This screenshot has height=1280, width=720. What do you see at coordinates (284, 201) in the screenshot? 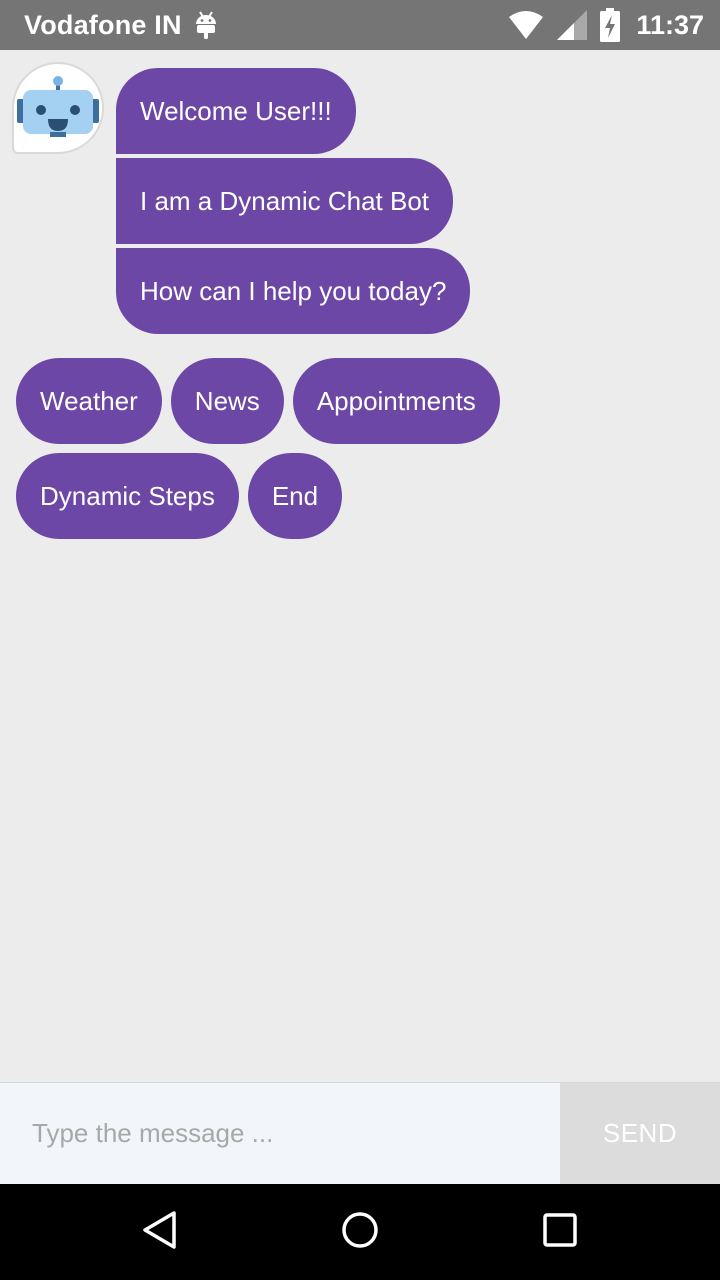
I see `chat-bubble: I am a Dynamic Chat Bot` at bounding box center [284, 201].